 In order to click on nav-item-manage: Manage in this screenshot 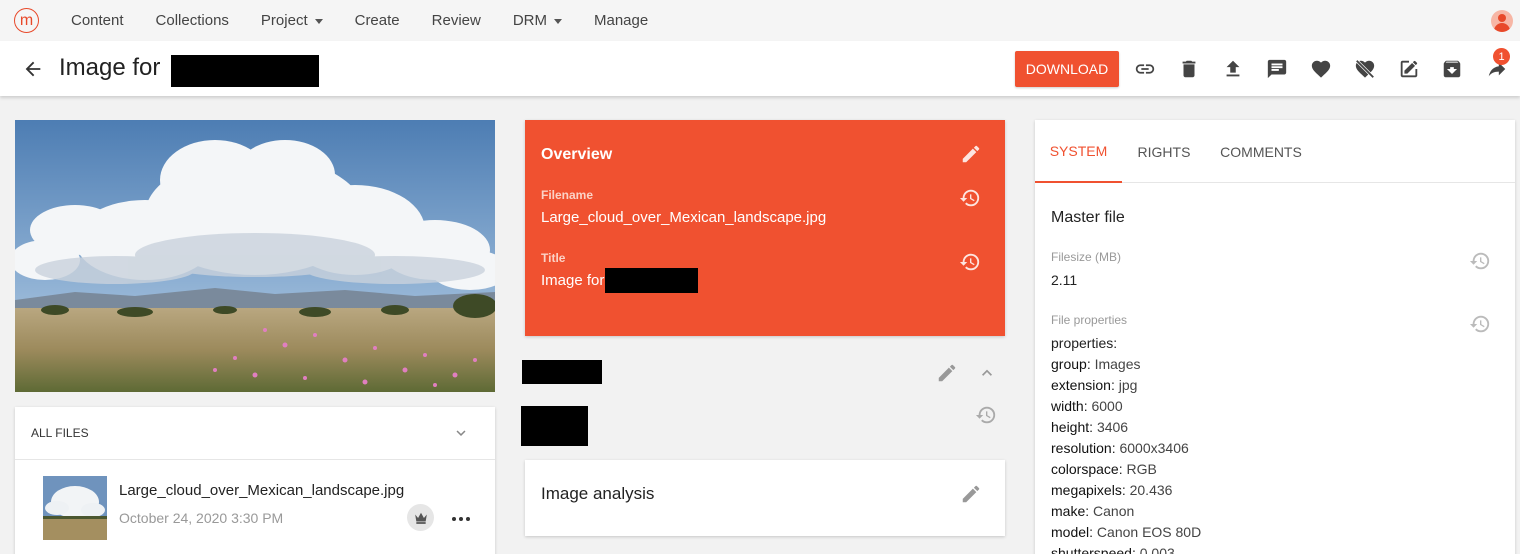, I will do `click(621, 20)`.